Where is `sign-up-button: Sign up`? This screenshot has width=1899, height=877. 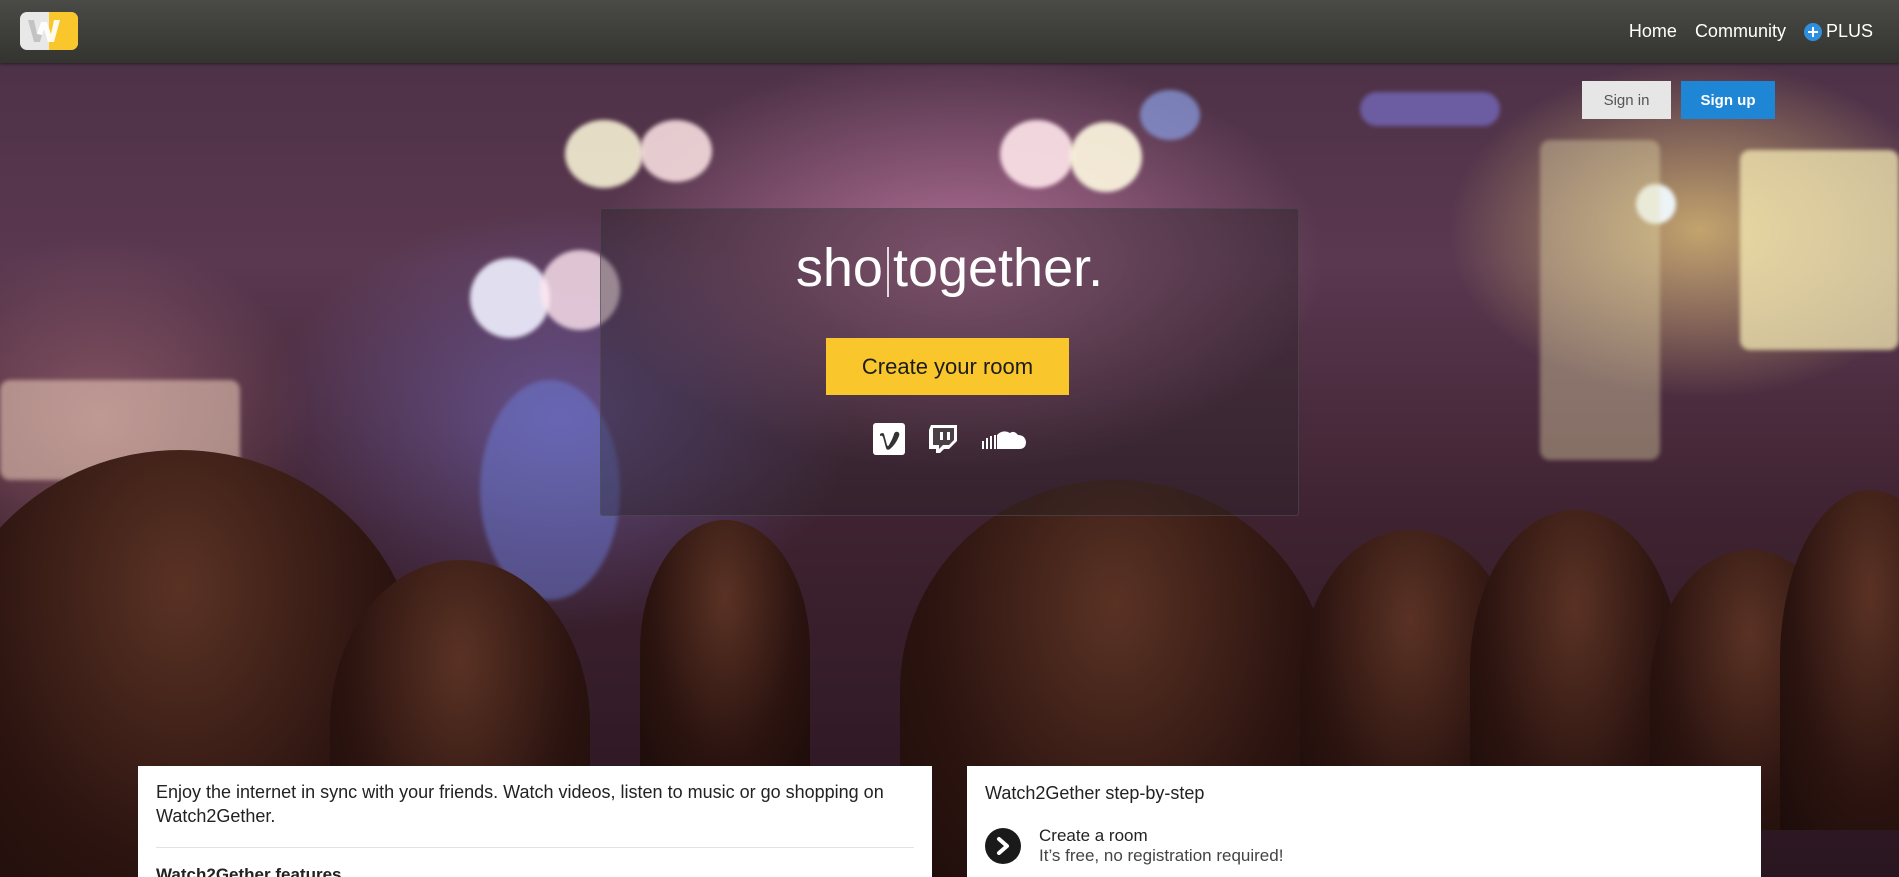
sign-up-button: Sign up is located at coordinates (1728, 100).